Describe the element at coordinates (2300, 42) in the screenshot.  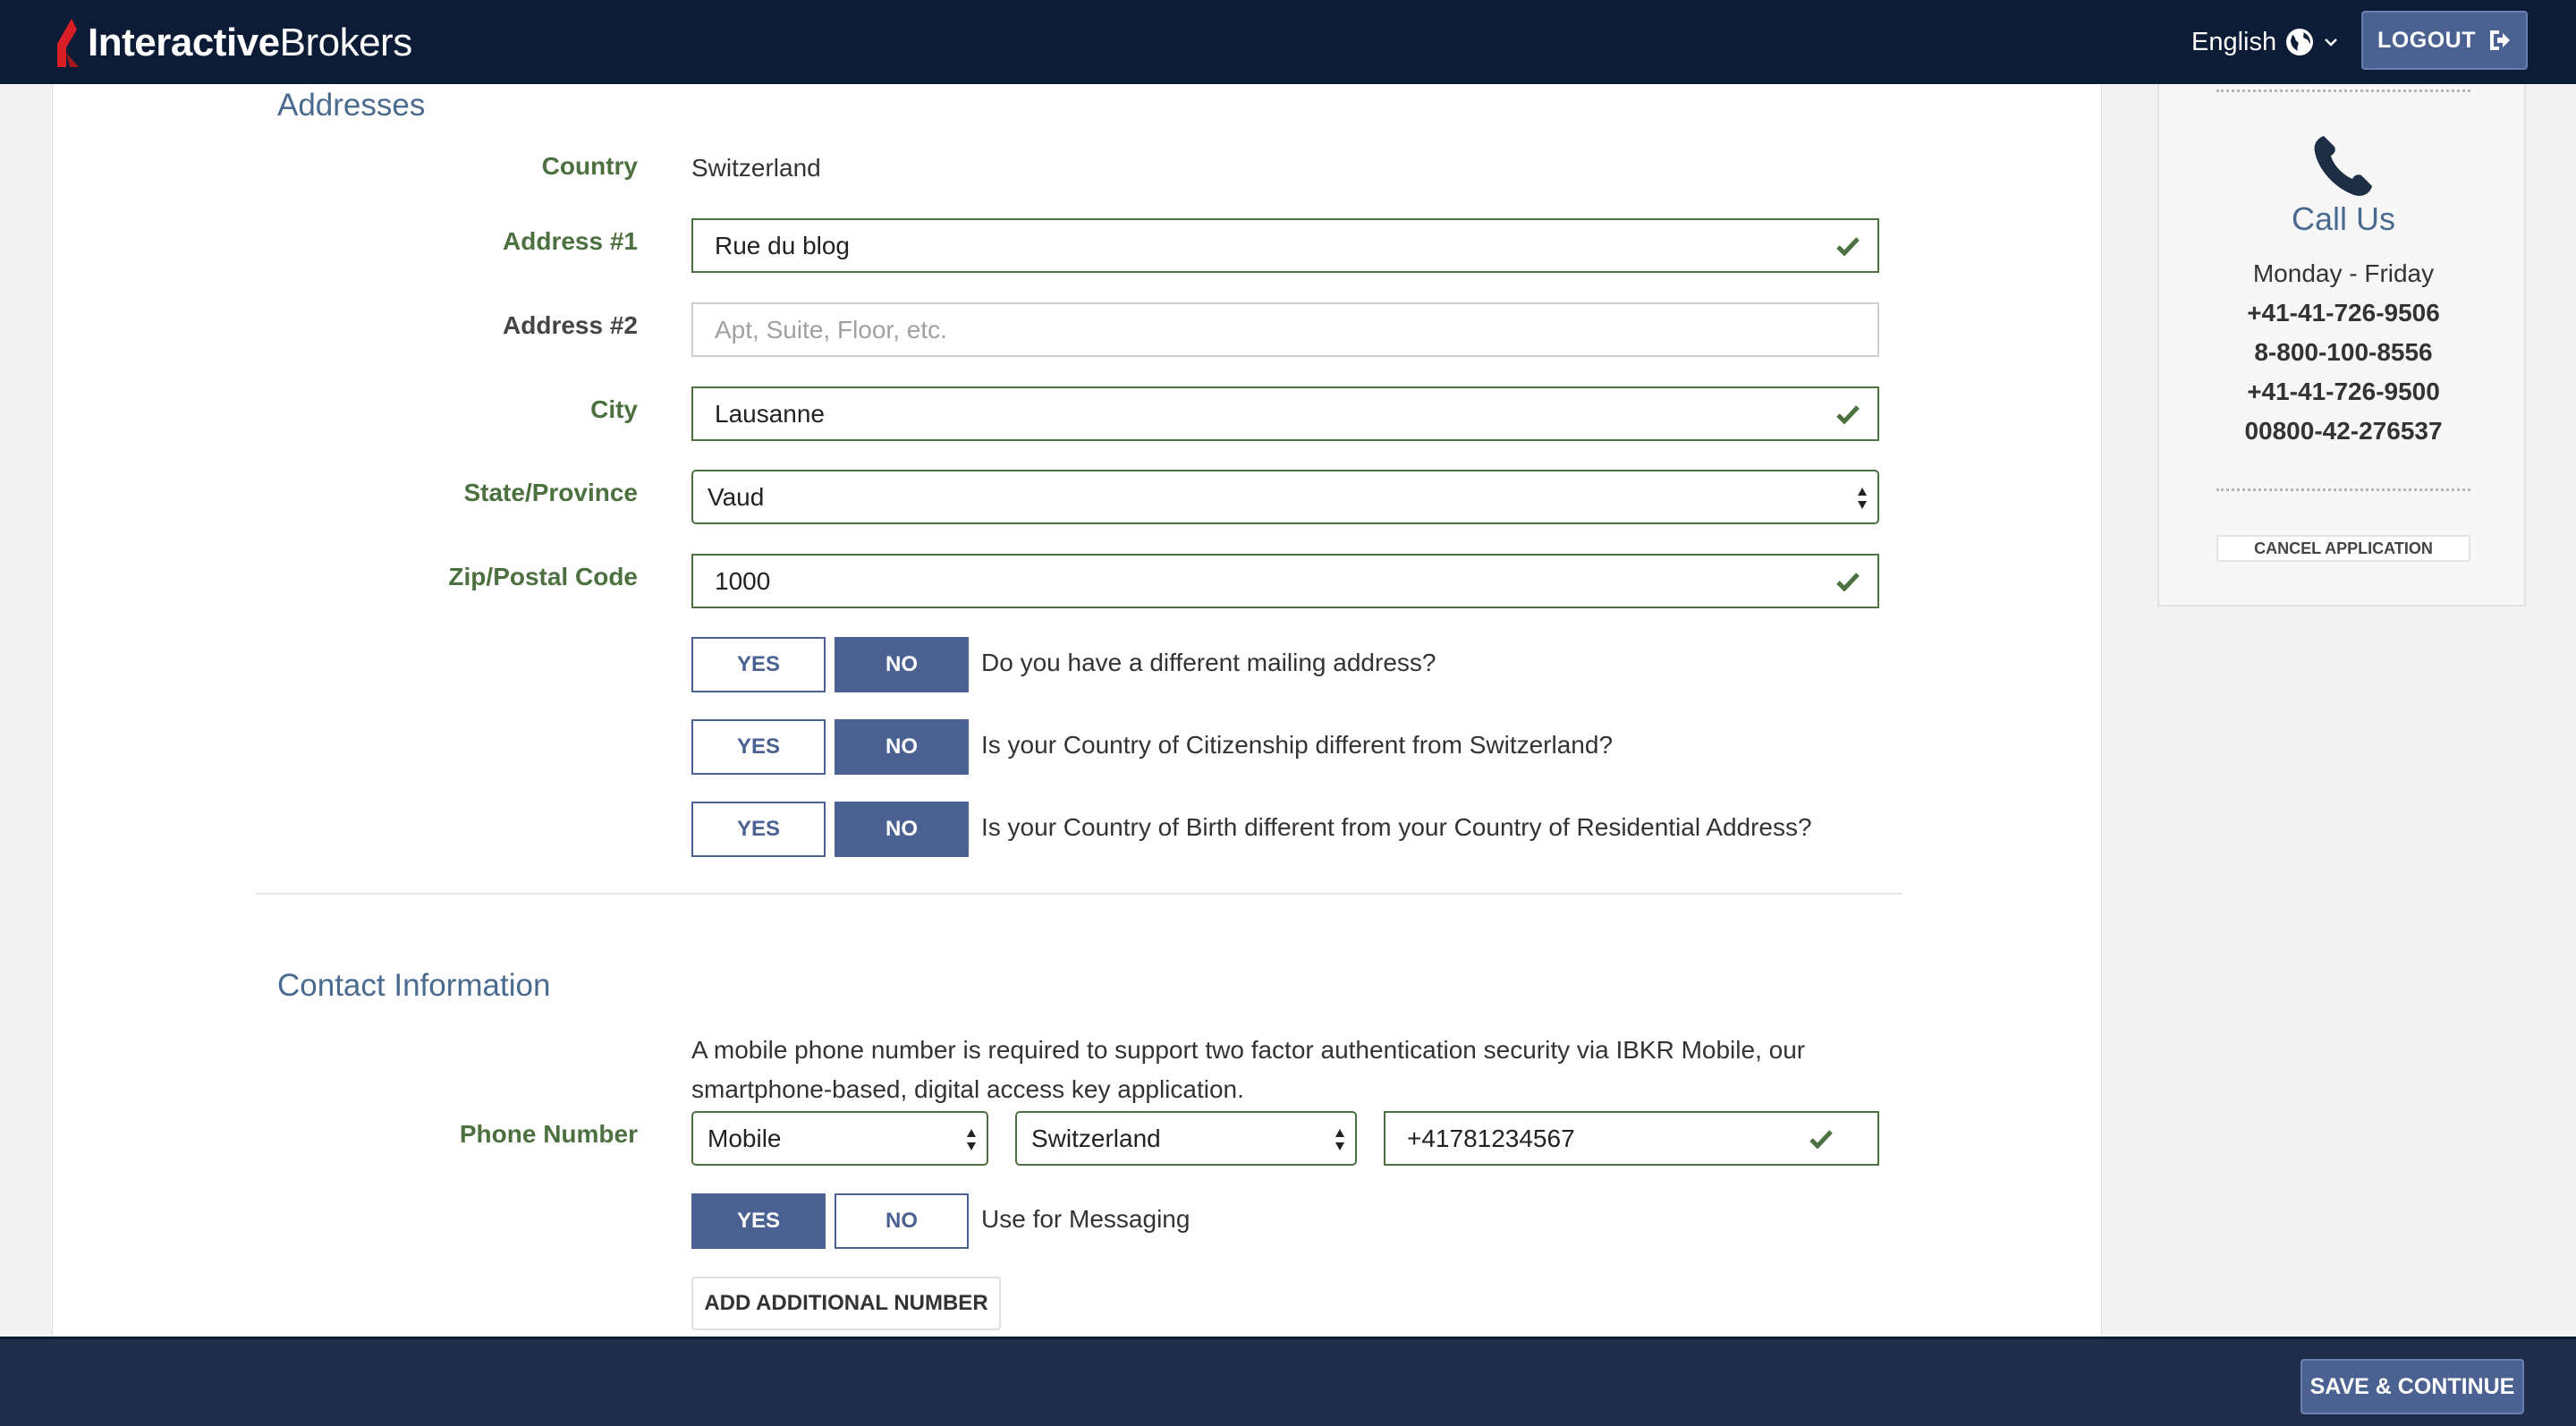
I see `globe-icon` at that location.